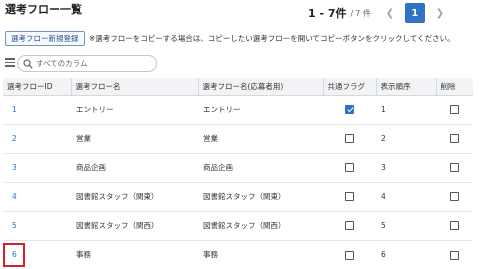 The width and height of the screenshot is (479, 269). Describe the element at coordinates (406, 110) in the screenshot. I see `display-order: 1` at that location.